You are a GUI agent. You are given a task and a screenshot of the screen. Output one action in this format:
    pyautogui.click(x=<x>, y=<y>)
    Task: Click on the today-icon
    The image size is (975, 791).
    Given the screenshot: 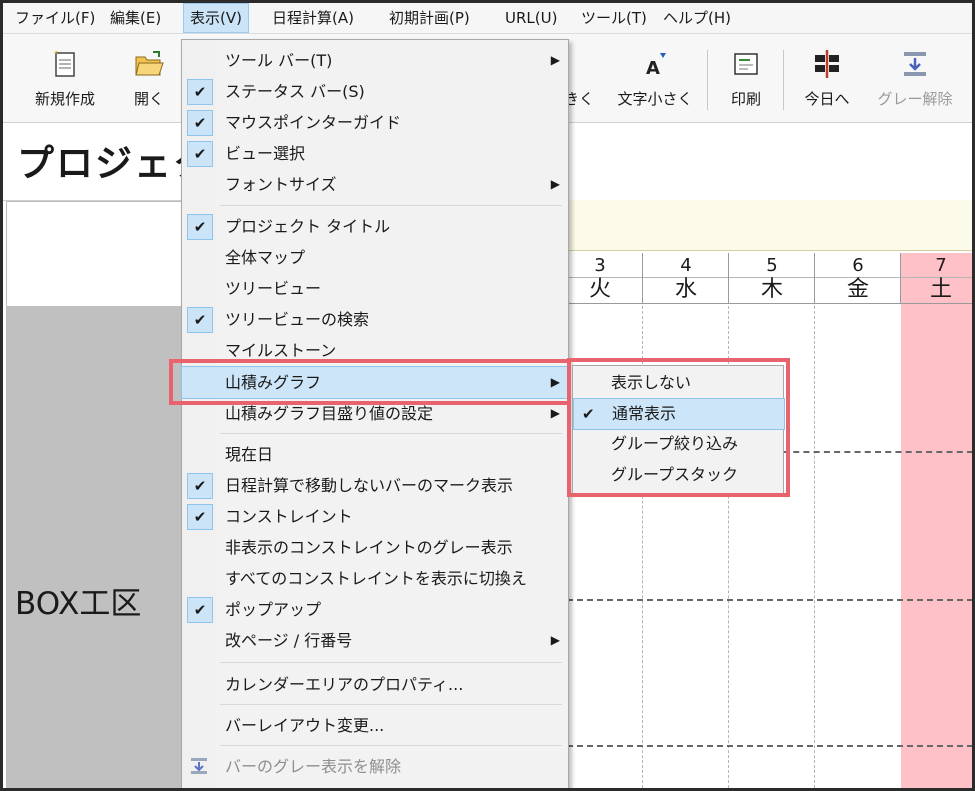 What is the action you would take?
    pyautogui.click(x=827, y=64)
    